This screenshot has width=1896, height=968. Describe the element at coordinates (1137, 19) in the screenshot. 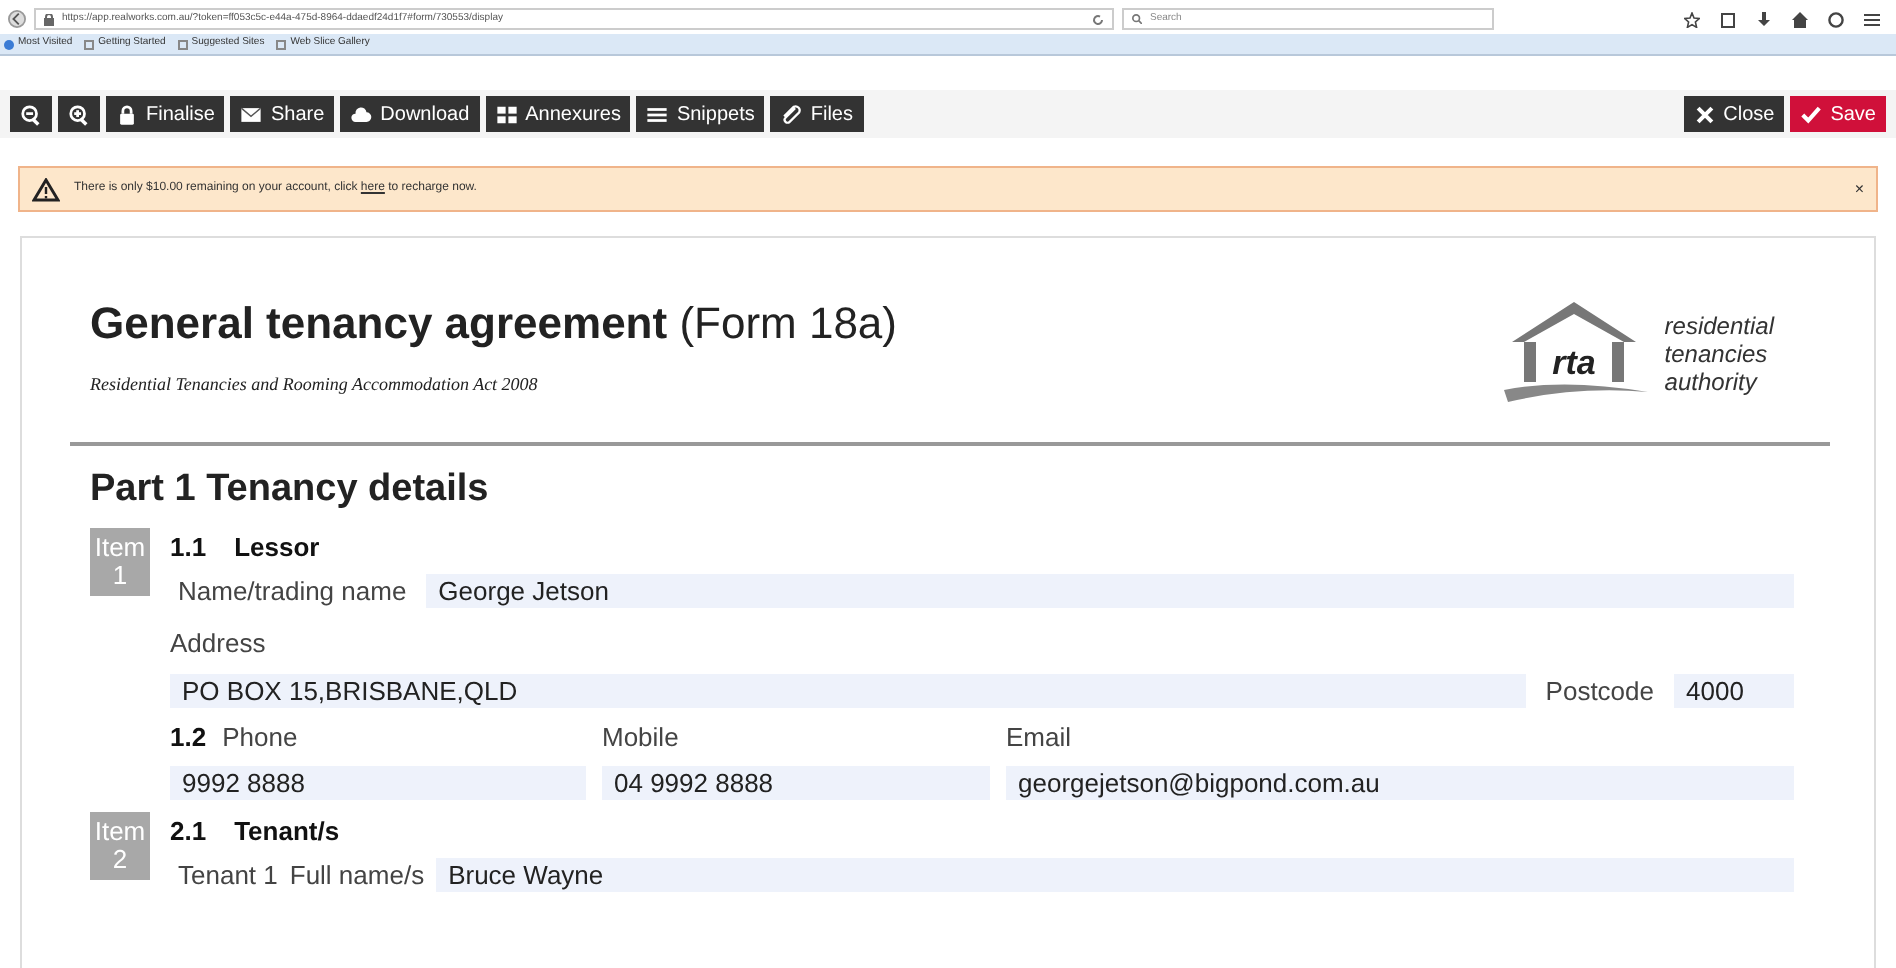

I see `search-icon` at that location.